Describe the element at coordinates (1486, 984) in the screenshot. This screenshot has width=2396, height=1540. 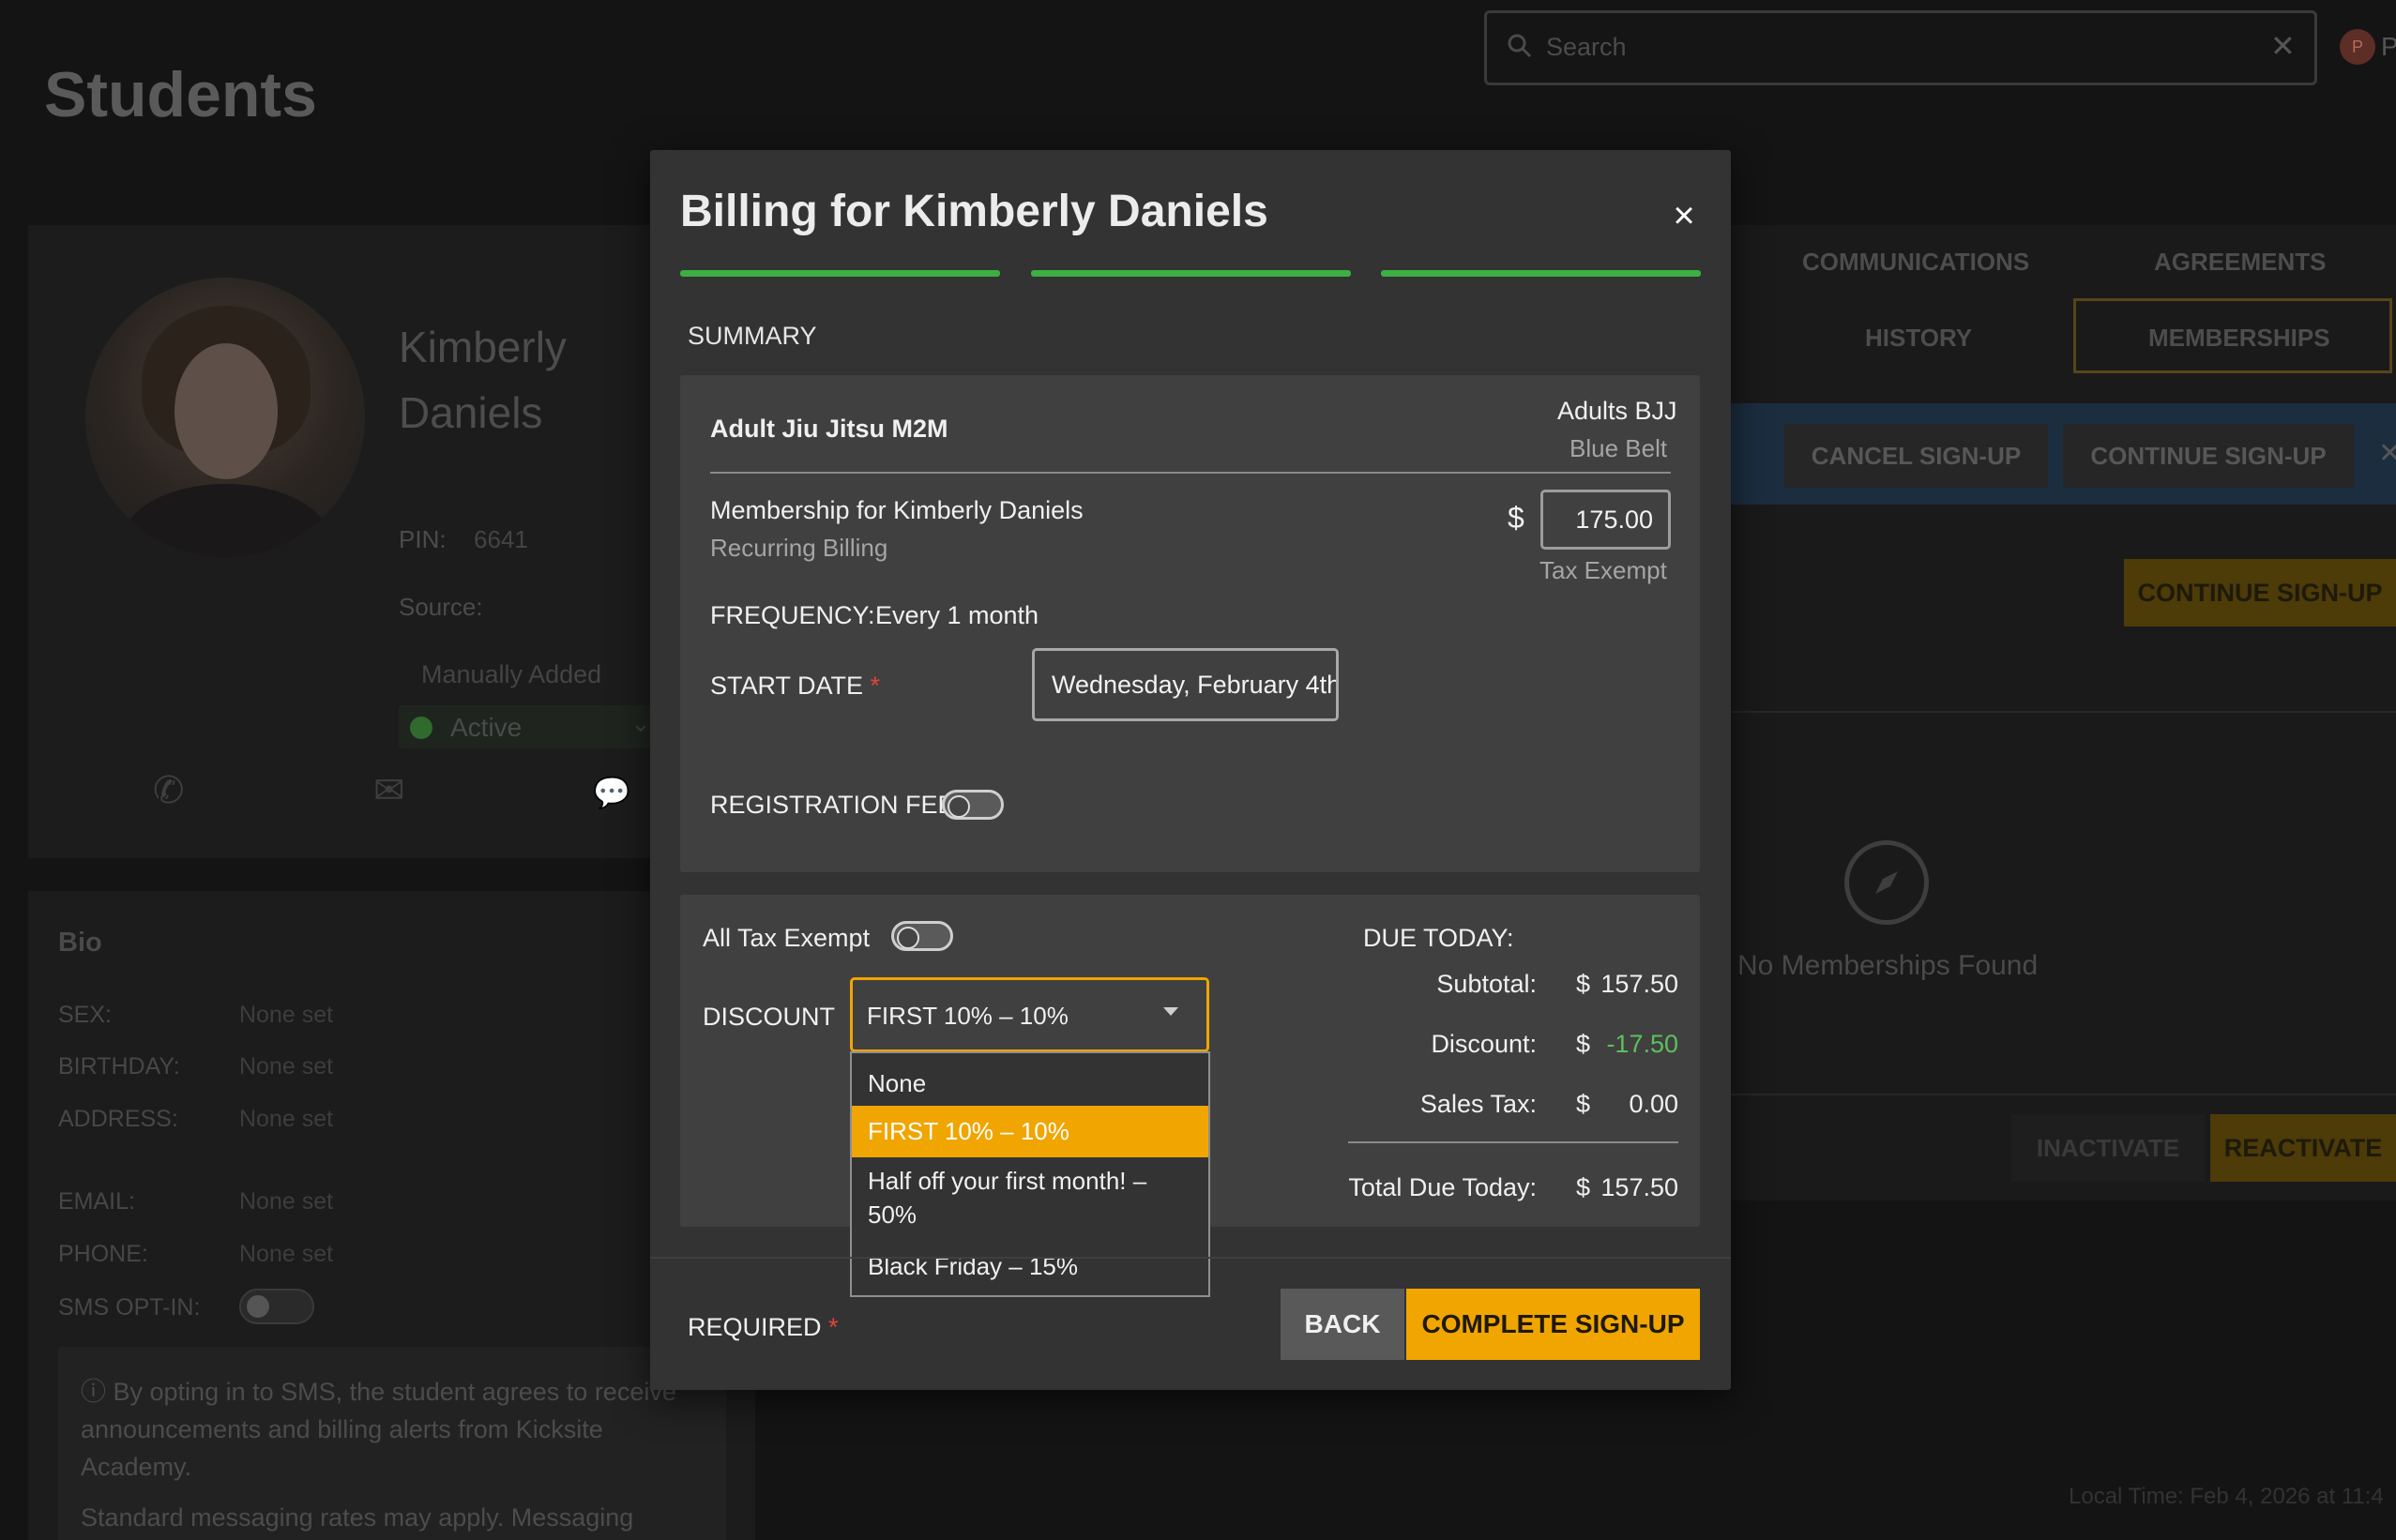
I see `subtotal-label: Subtotal:` at that location.